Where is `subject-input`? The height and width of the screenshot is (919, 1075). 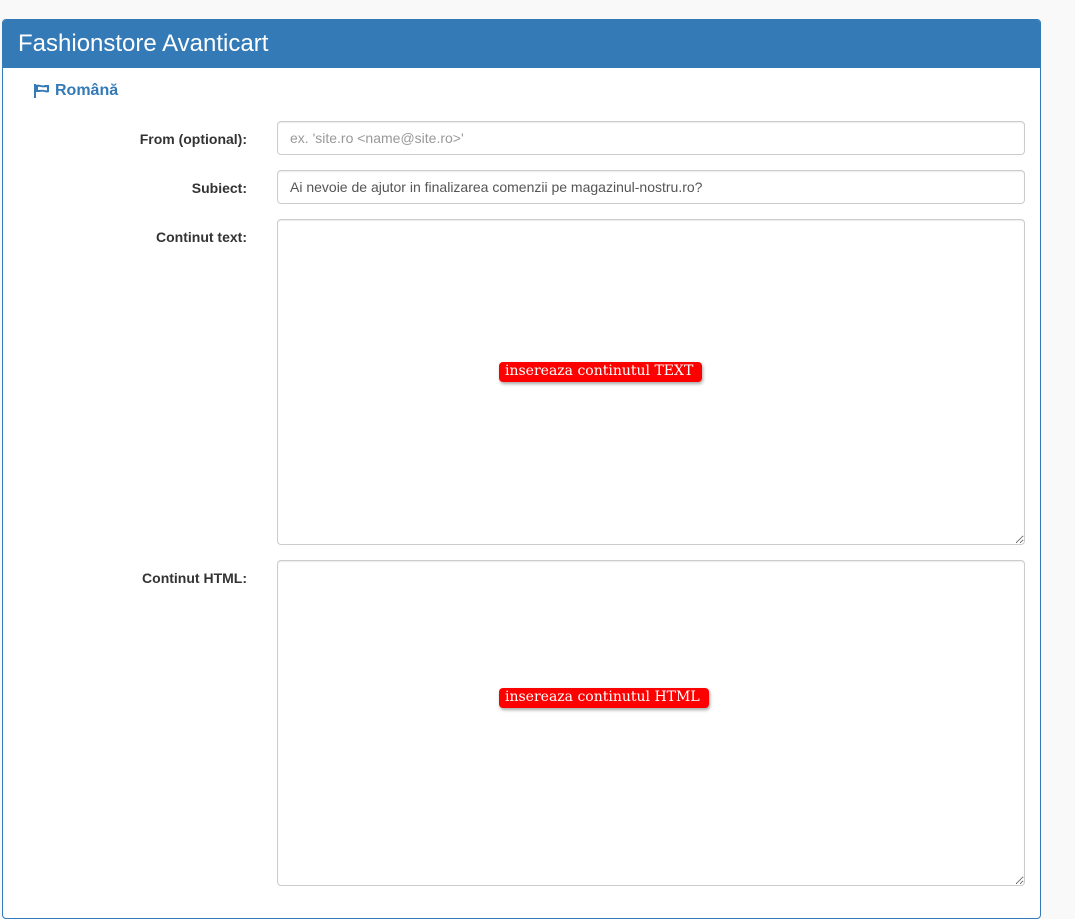 subject-input is located at coordinates (651, 187).